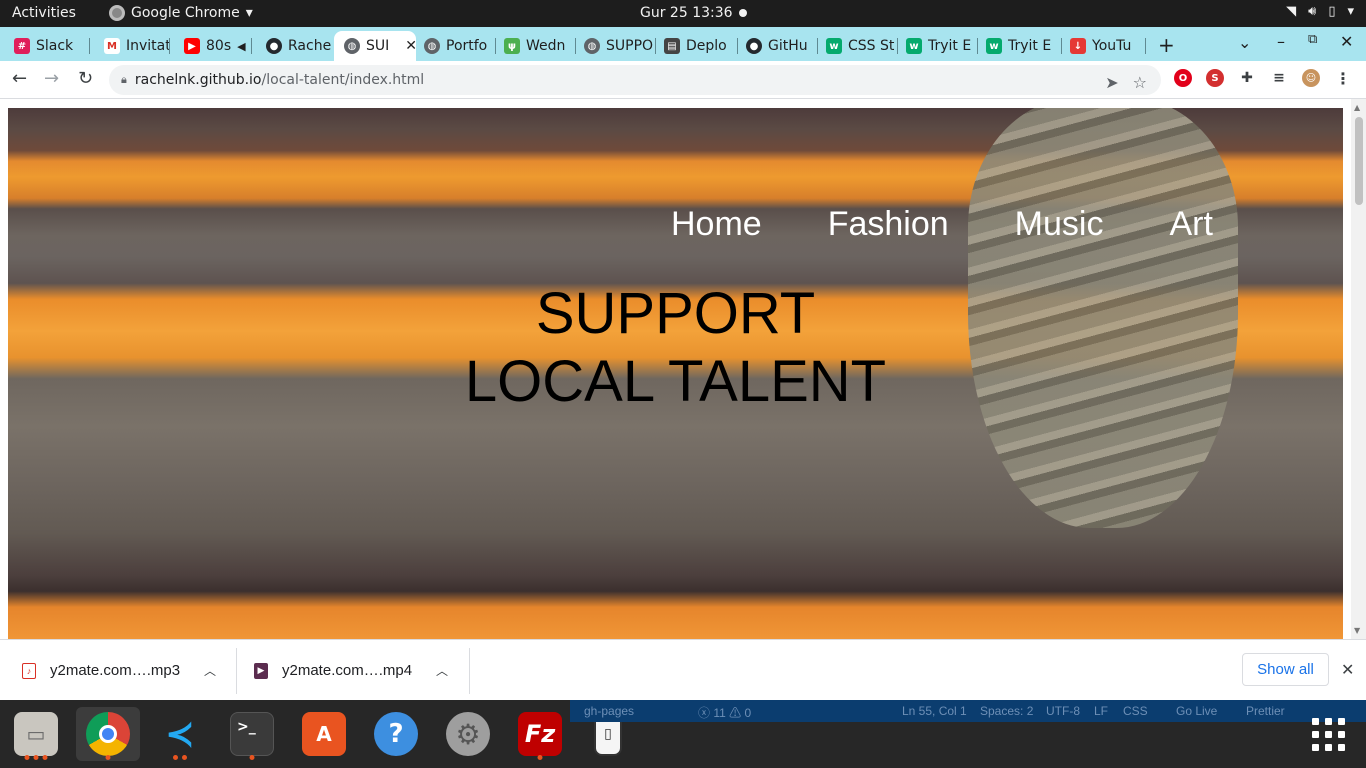 This screenshot has width=1366, height=768. Describe the element at coordinates (1244, 42) in the screenshot. I see `tab-search-chevron-icon: ⌄` at that location.